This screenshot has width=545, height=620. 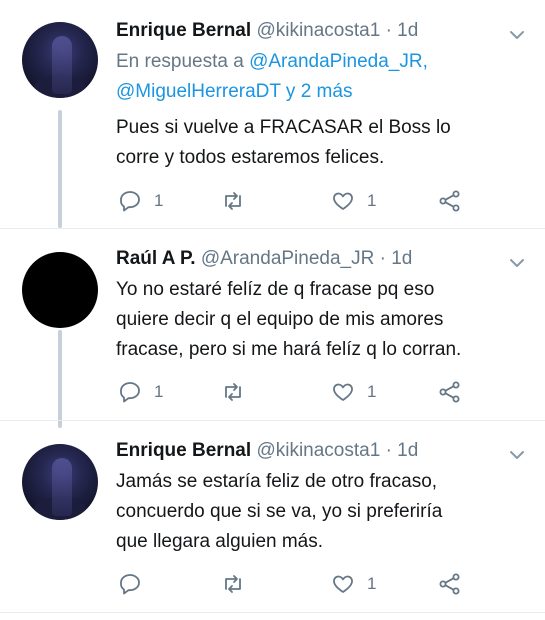 What do you see at coordinates (275, 289) in the screenshot?
I see `tweet-text-line: Yo no estaré felíz de q fracase pq eso` at bounding box center [275, 289].